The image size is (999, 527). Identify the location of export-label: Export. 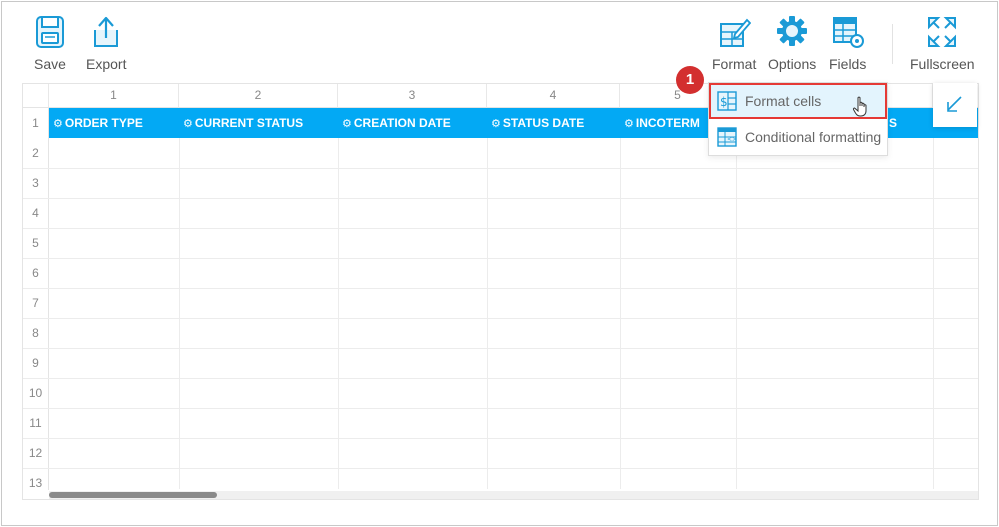
(106, 64).